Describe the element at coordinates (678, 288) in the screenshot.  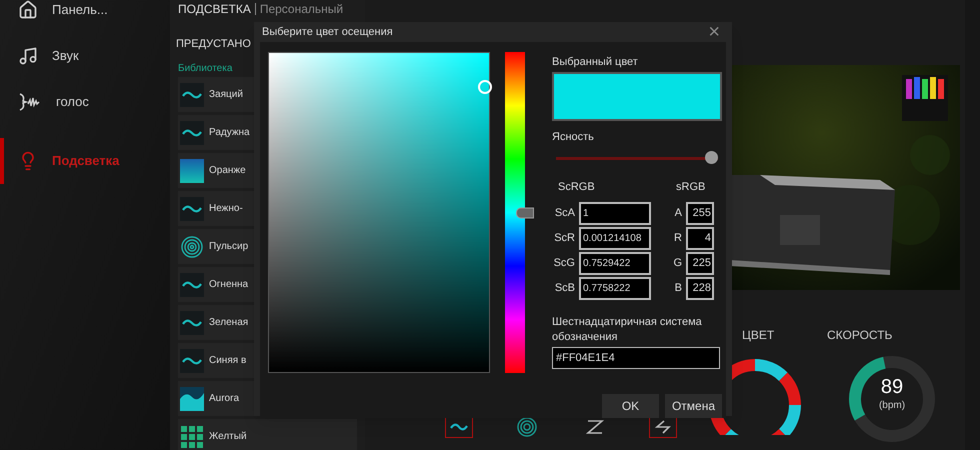
I see `channel-label: B` at that location.